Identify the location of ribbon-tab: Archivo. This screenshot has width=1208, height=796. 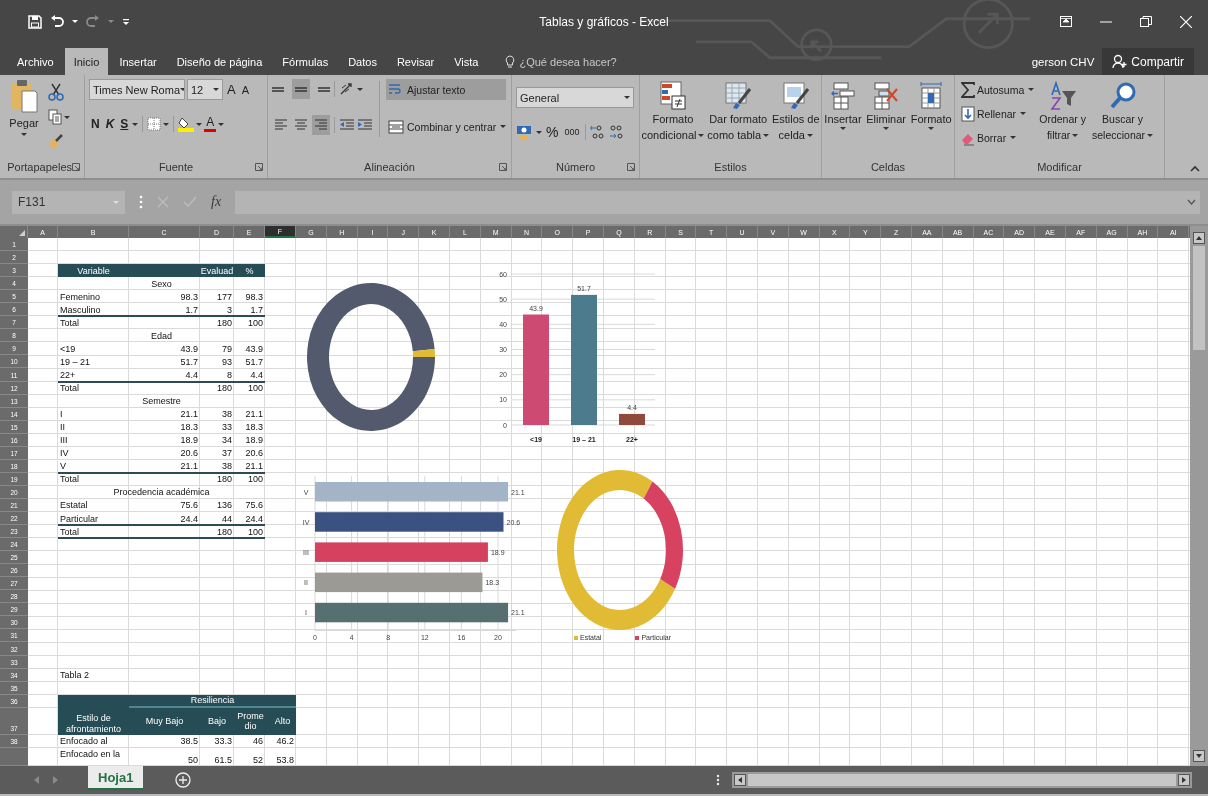
(35, 61).